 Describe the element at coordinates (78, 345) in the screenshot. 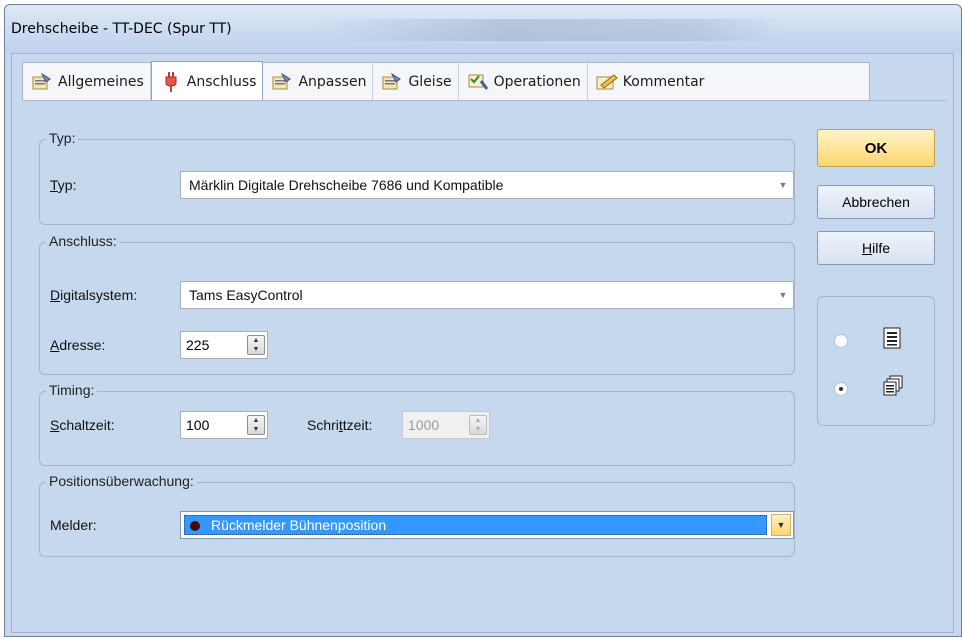

I see `adresse-label: Adresse:` at that location.